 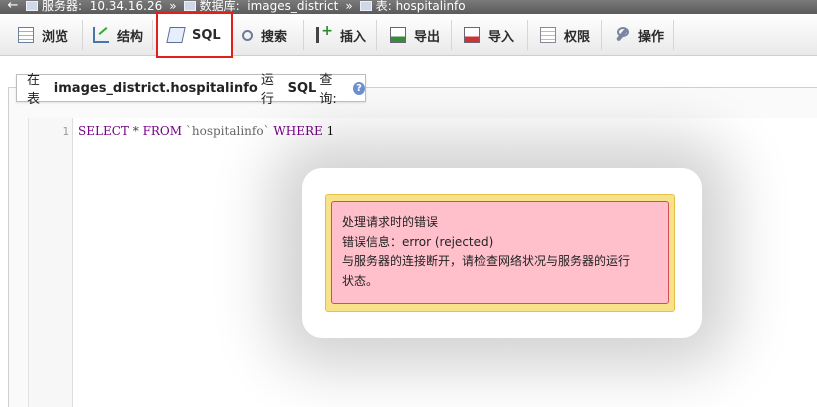 I want to click on tab-label: 浏览, so click(x=55, y=37).